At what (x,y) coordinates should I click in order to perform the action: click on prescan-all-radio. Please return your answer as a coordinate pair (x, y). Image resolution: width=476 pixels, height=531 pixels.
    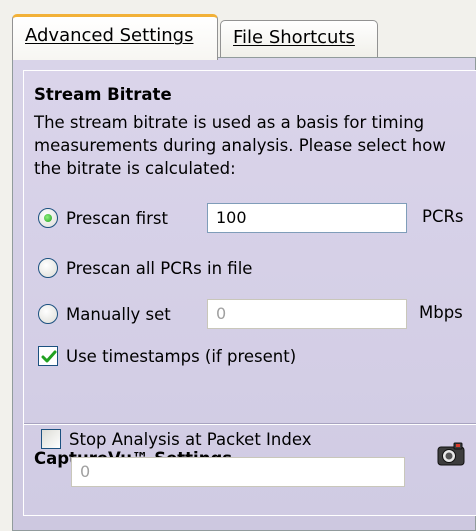
    Looking at the image, I should click on (48, 268).